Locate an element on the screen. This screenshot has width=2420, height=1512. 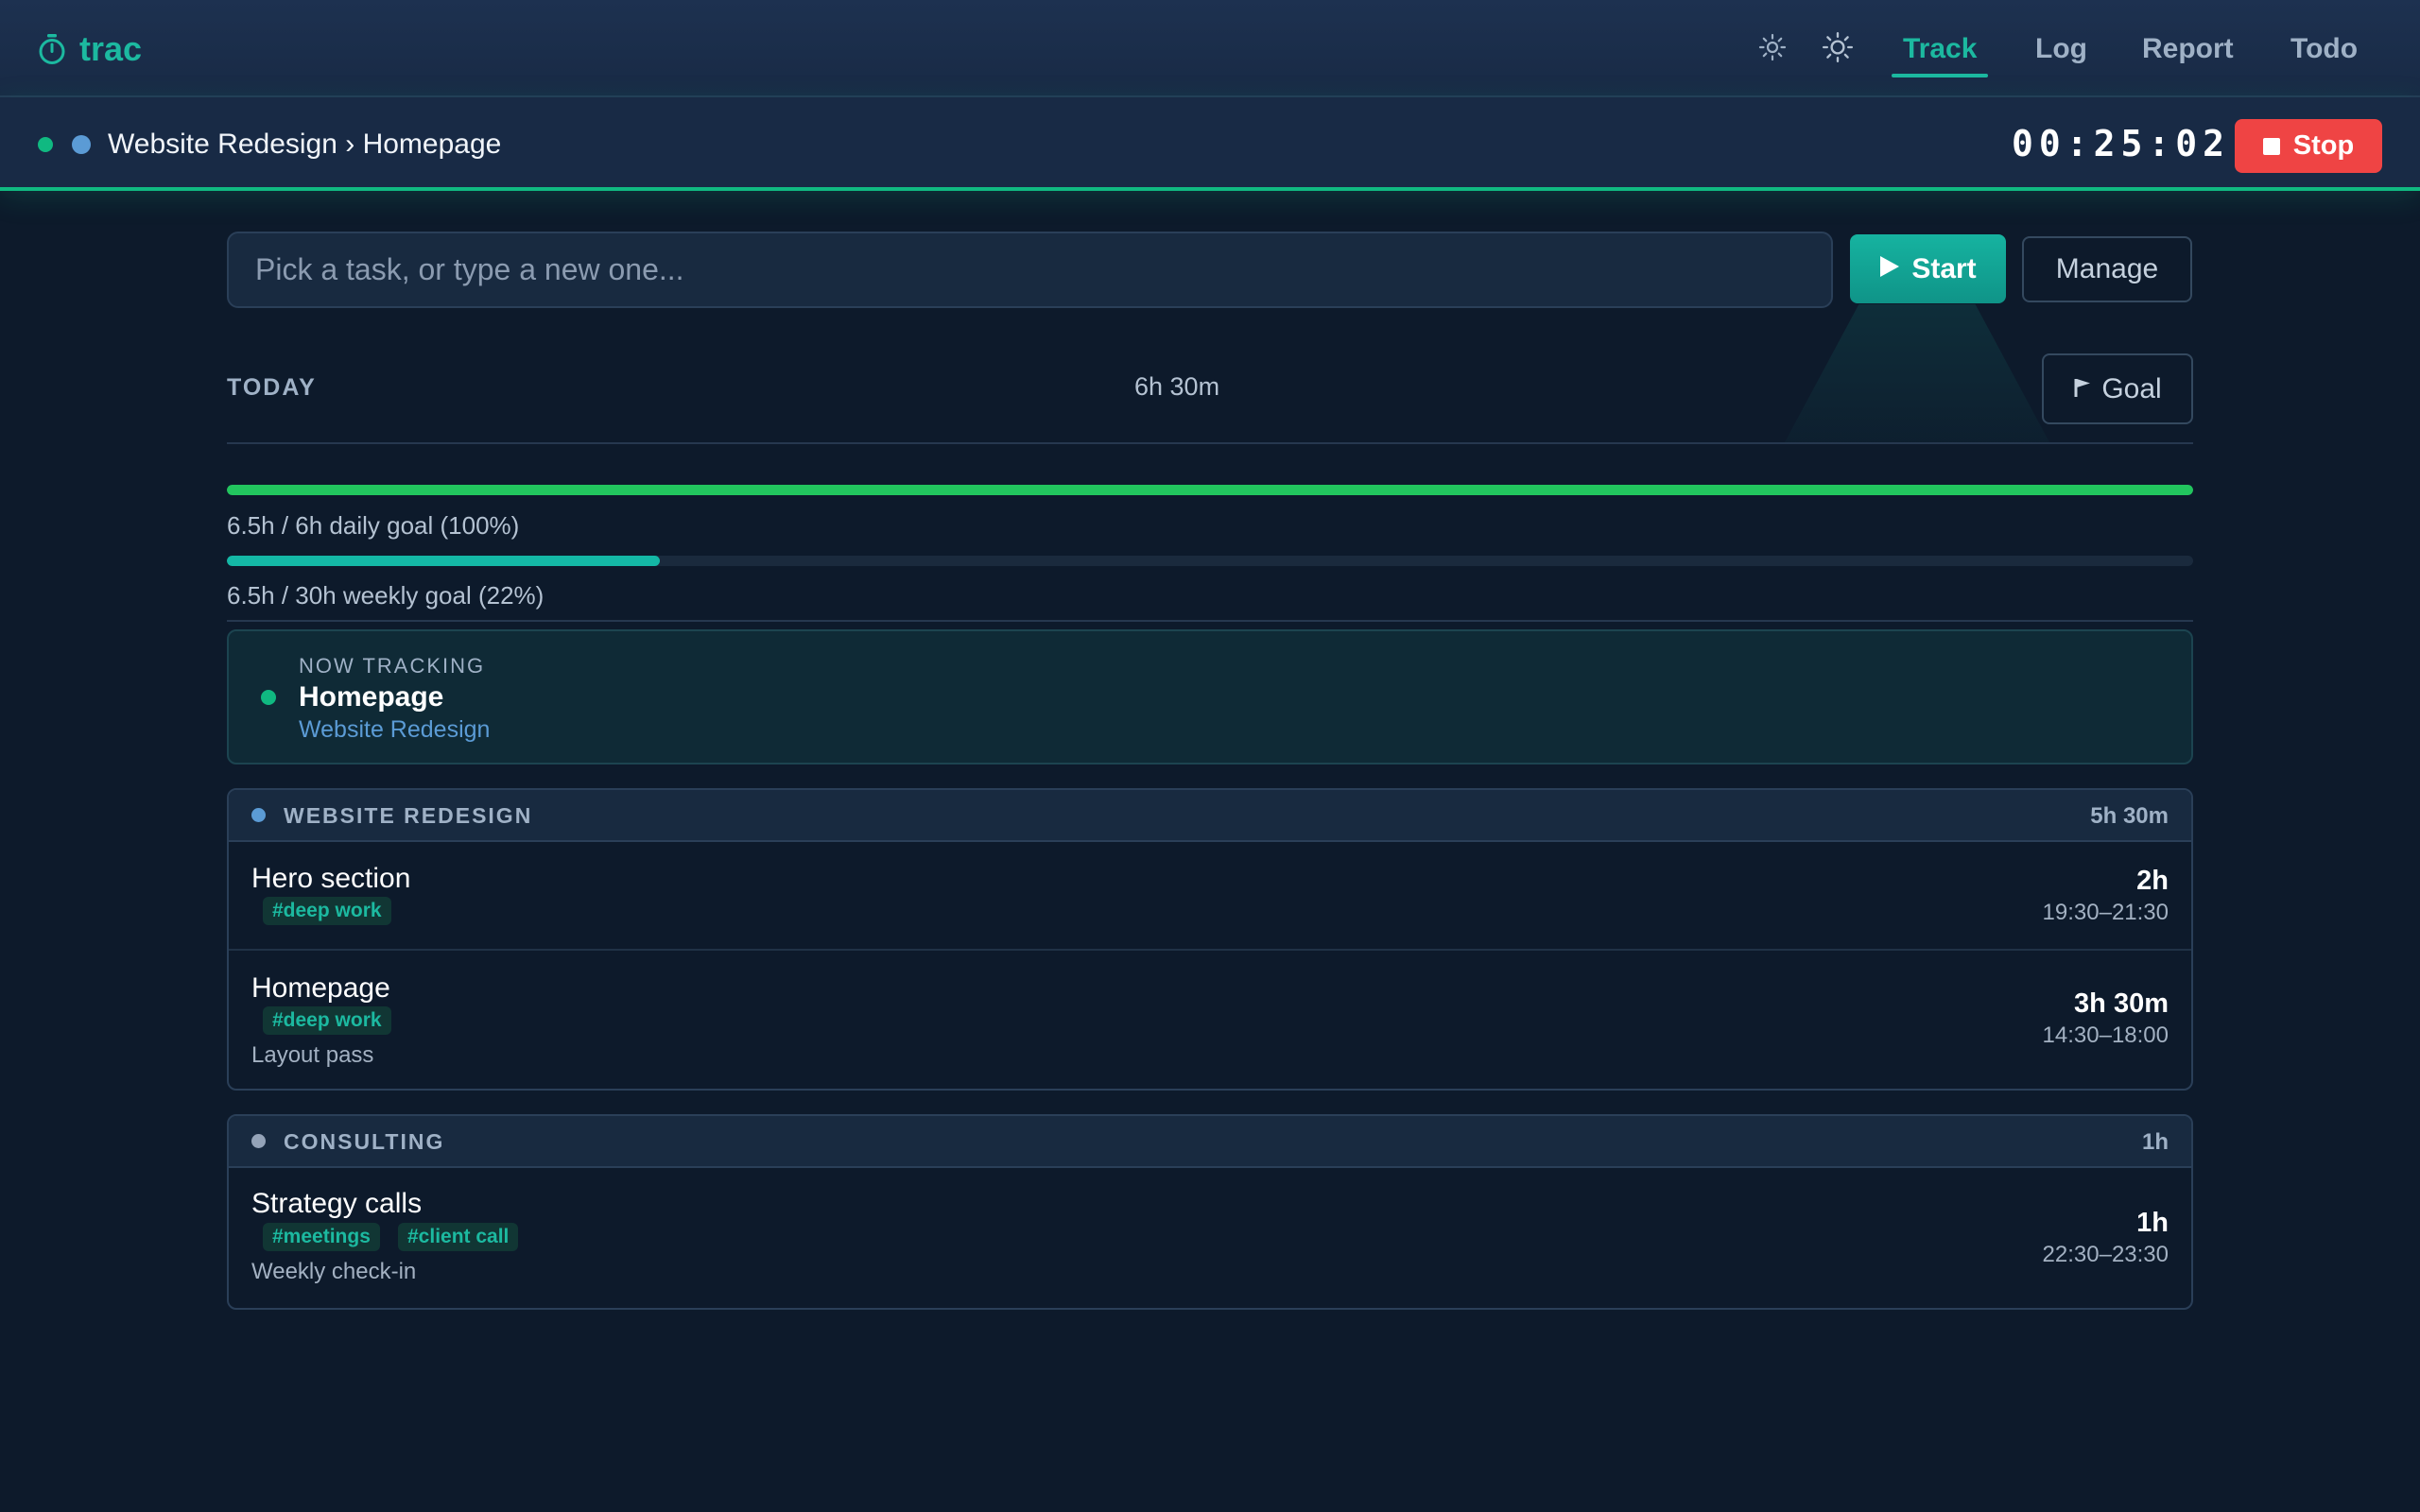
daily-goal-progress-fill is located at coordinates (1210, 490).